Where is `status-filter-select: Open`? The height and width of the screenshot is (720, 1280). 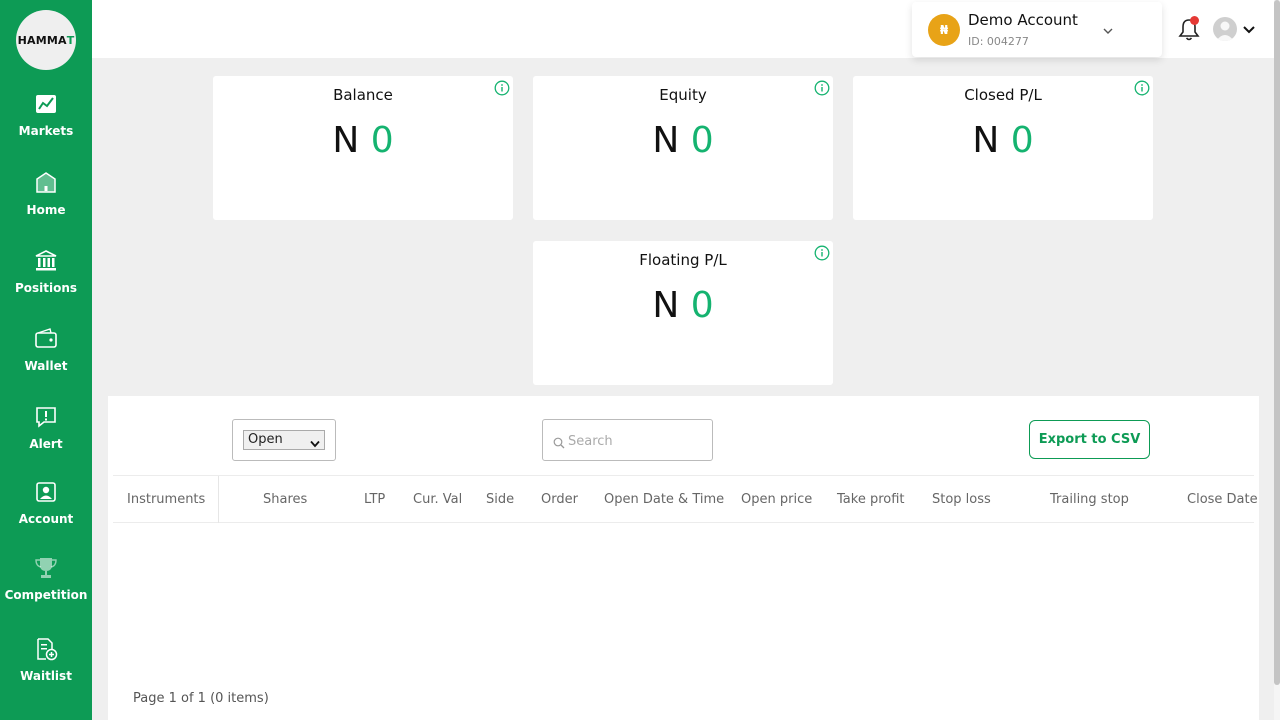
status-filter-select: Open is located at coordinates (284, 440).